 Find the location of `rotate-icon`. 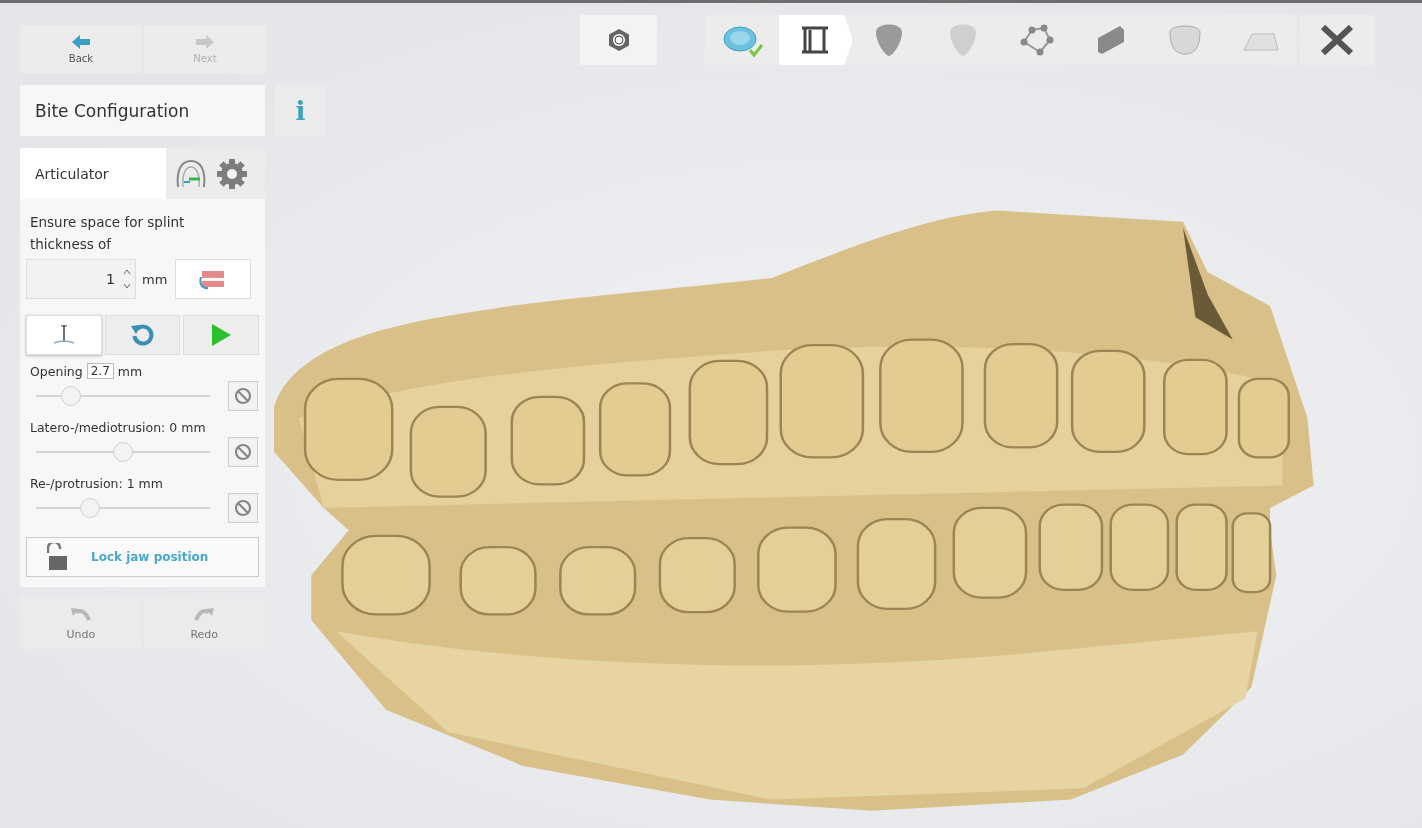

rotate-icon is located at coordinates (142, 335).